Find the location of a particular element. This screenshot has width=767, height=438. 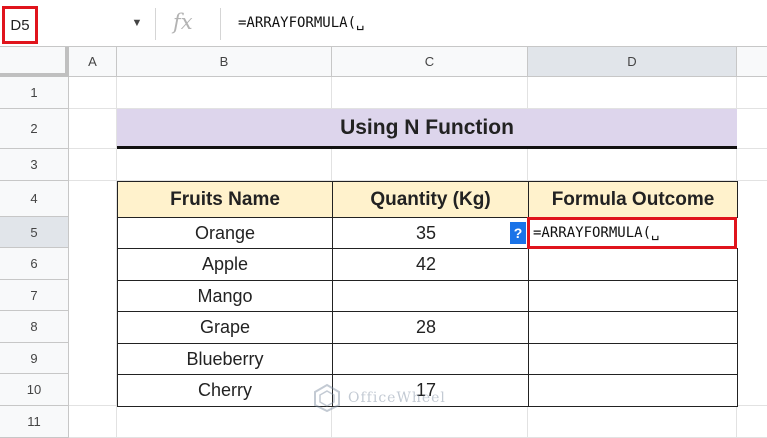

fruit-cell: Mango is located at coordinates (225, 296).